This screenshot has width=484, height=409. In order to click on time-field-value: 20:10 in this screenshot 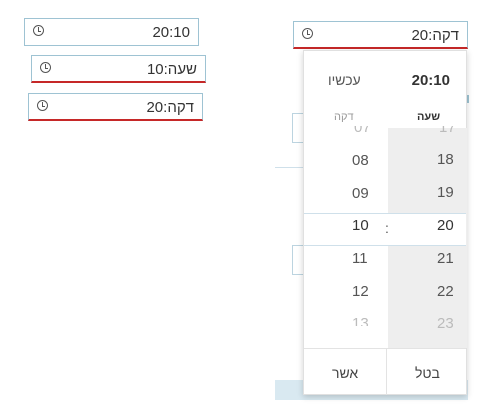, I will do `click(171, 32)`.